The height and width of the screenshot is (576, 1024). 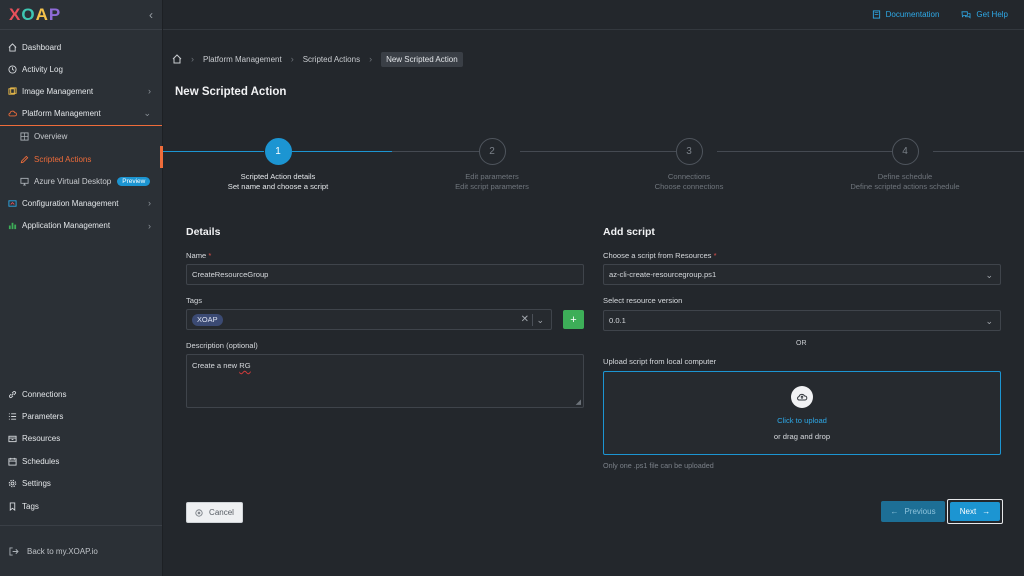 I want to click on breadcrumb-item: Scripted Actions, so click(x=331, y=59).